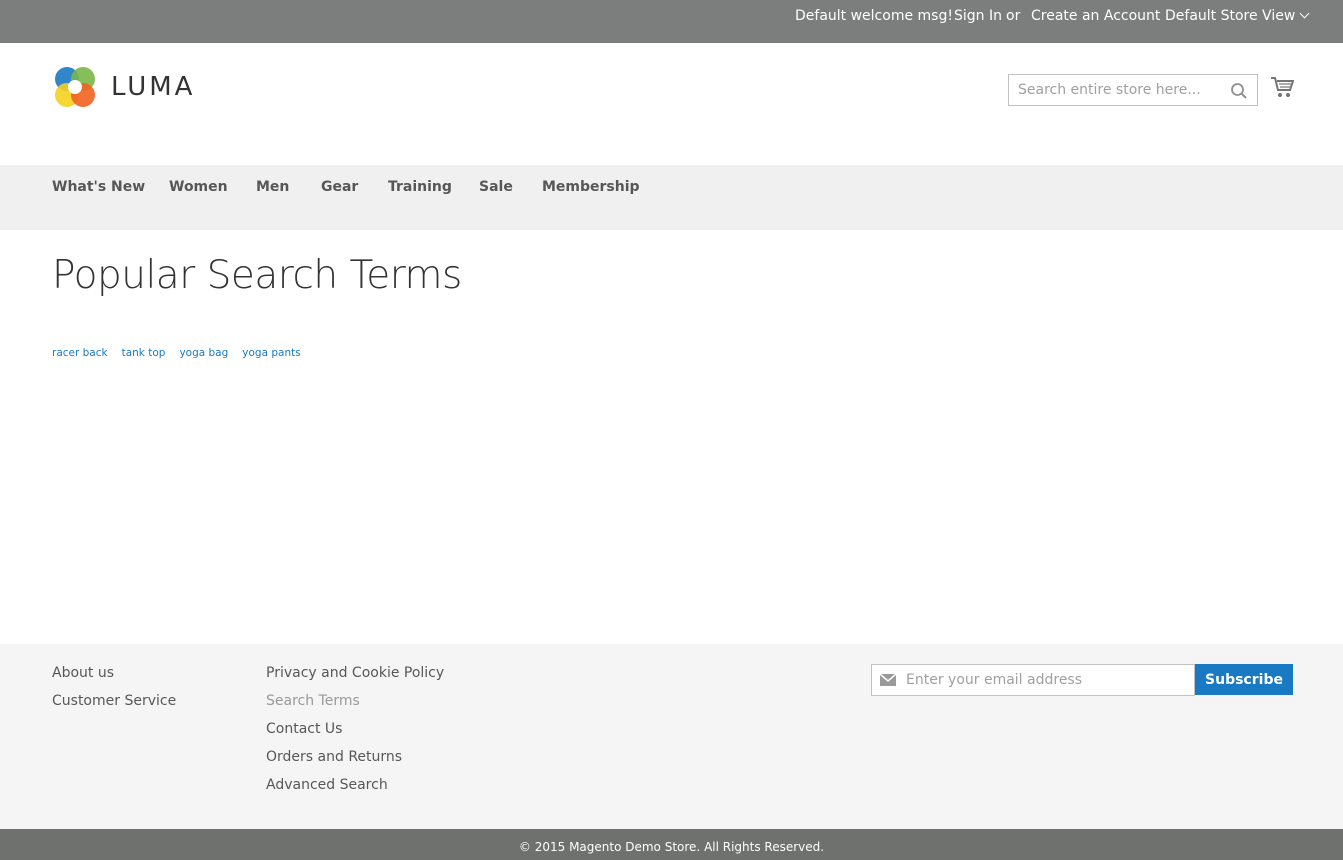  What do you see at coordinates (671, 104) in the screenshot?
I see `header: LUMA` at bounding box center [671, 104].